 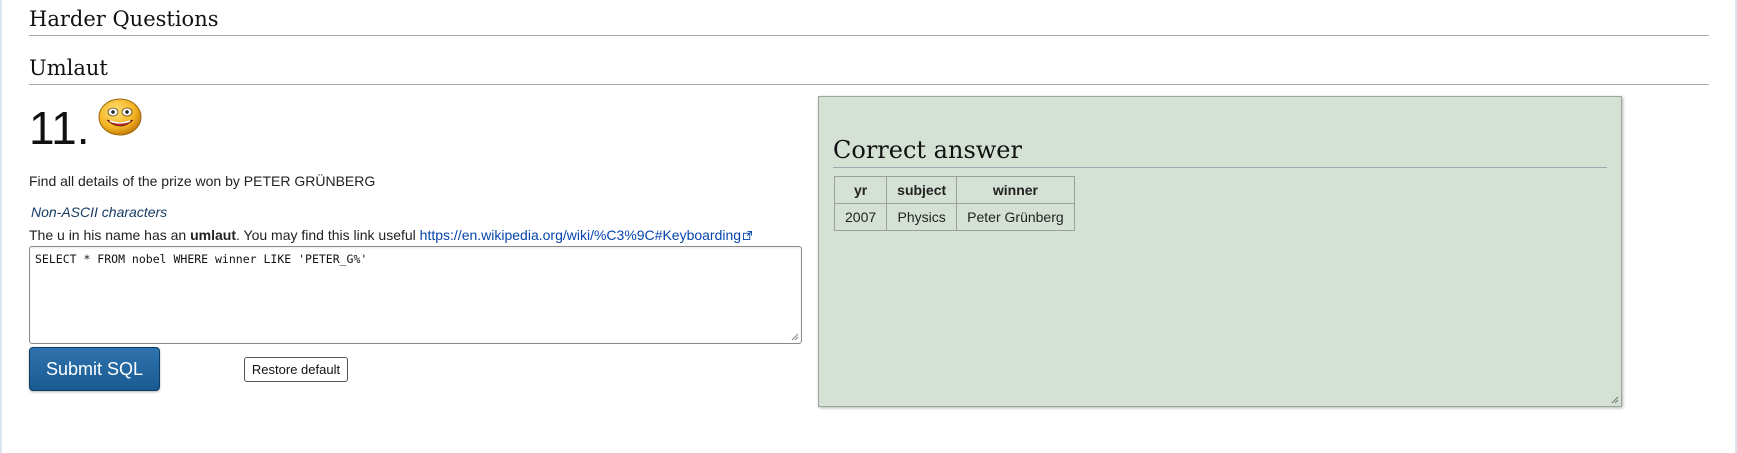 What do you see at coordinates (1015, 190) in the screenshot?
I see `column-header-winner: winner` at bounding box center [1015, 190].